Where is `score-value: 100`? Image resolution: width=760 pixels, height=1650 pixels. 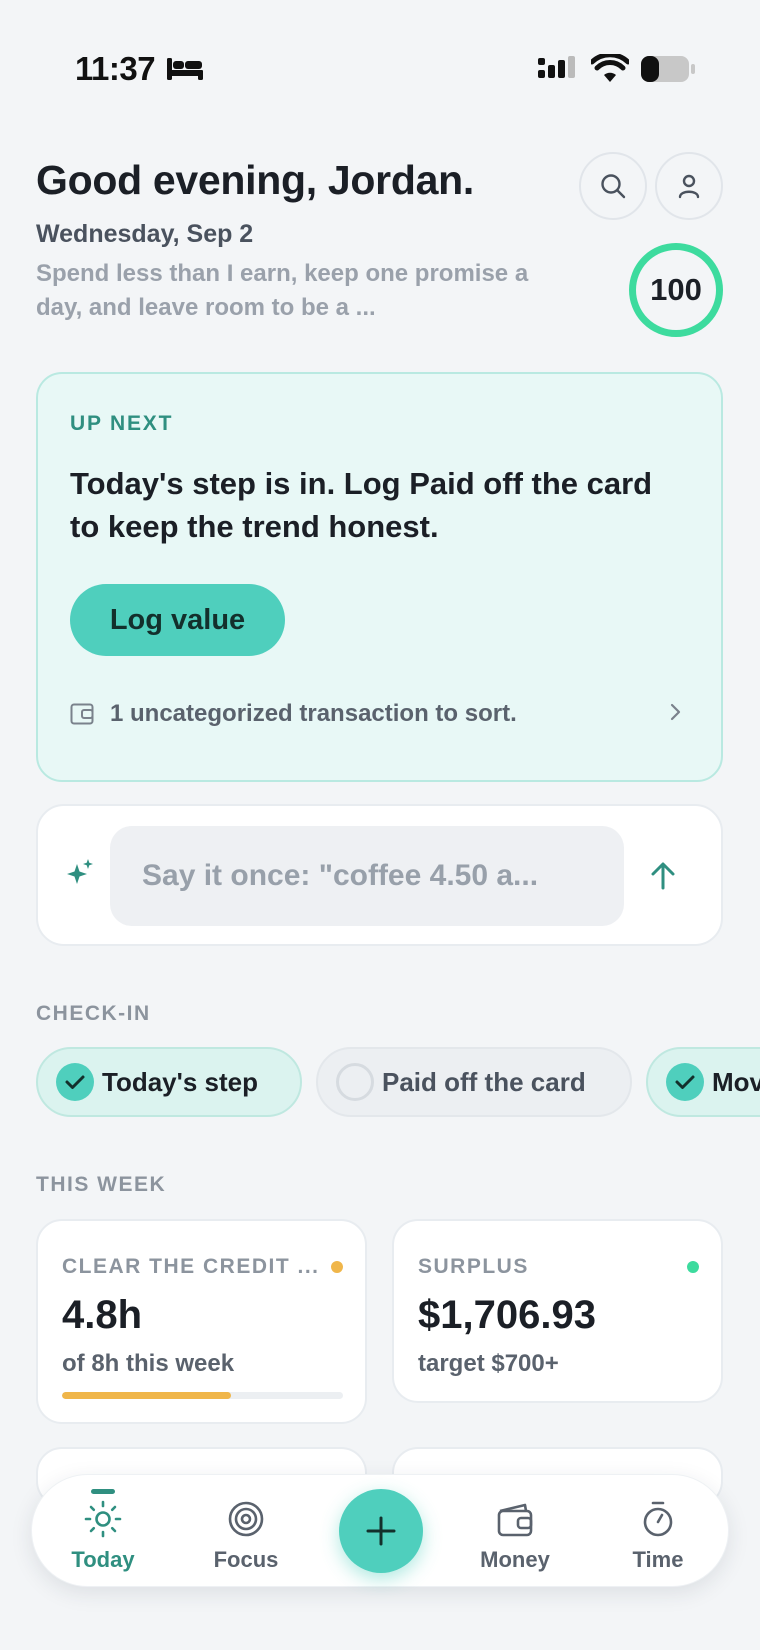 score-value: 100 is located at coordinates (676, 289).